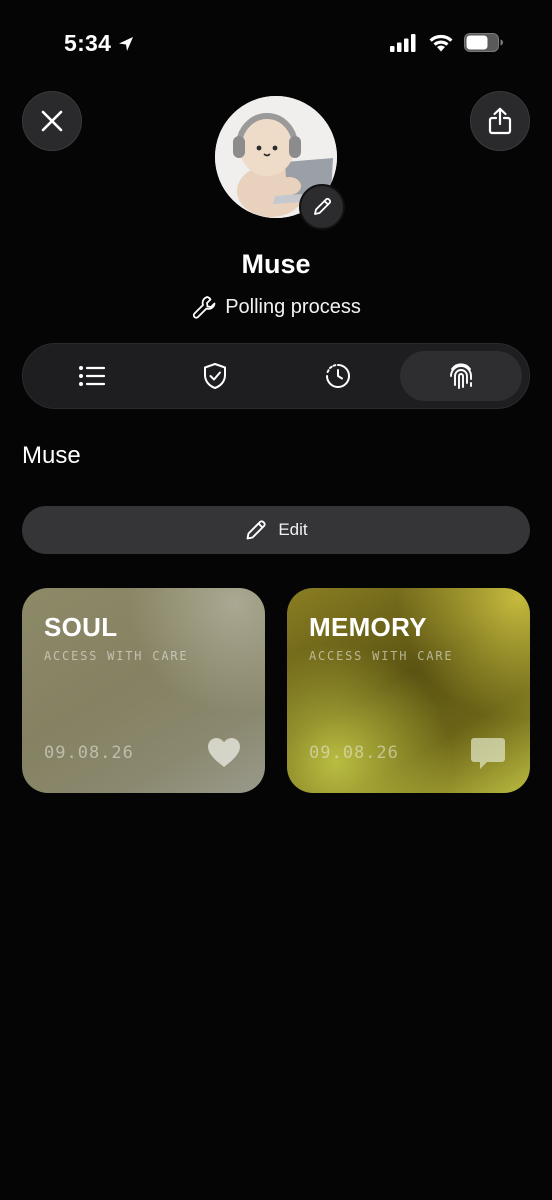 The image size is (552, 1200). I want to click on soul-card: SOUL ACCESS WITH CARE 09.08.26, so click(143, 690).